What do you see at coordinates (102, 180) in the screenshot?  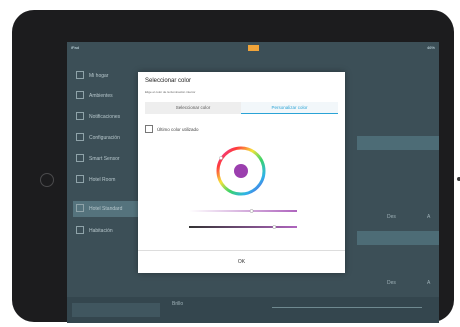 I see `sidebar-item-label: Hotel Room` at bounding box center [102, 180].